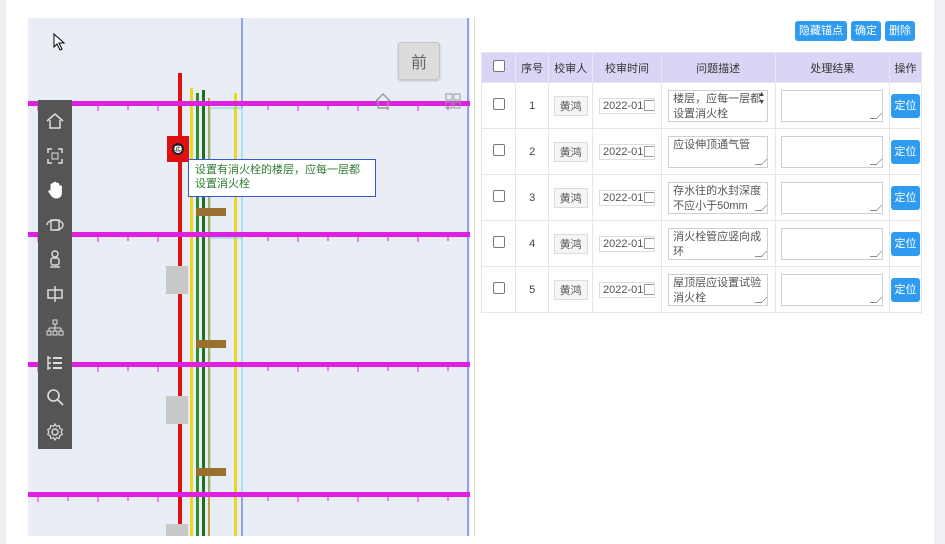  What do you see at coordinates (532, 105) in the screenshot?
I see `row-index: 1` at bounding box center [532, 105].